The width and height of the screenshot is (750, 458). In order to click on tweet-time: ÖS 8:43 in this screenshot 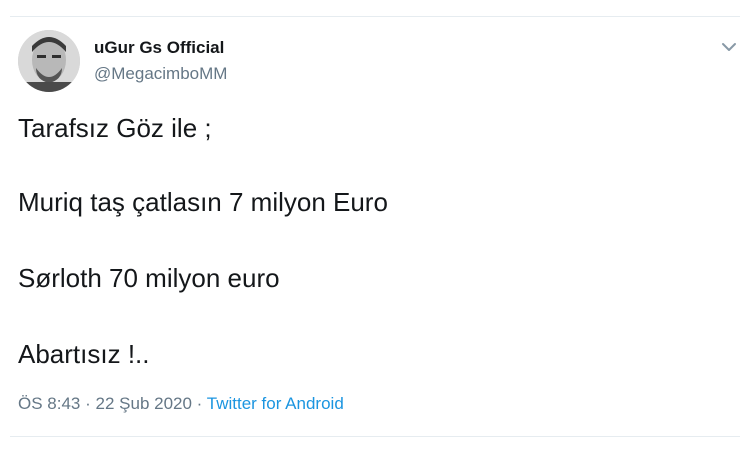, I will do `click(49, 403)`.